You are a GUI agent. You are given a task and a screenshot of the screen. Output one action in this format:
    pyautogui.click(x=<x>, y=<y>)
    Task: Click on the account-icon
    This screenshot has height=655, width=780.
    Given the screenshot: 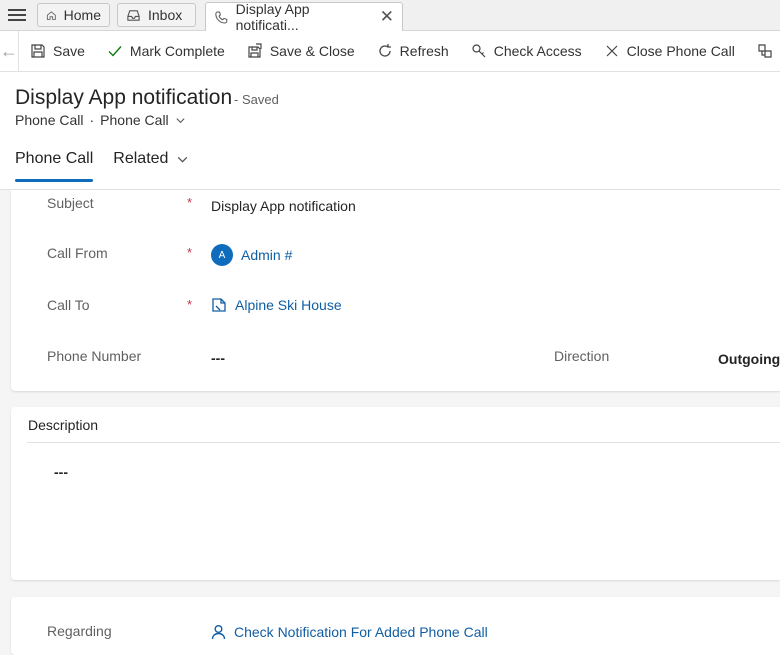 What is the action you would take?
    pyautogui.click(x=219, y=305)
    